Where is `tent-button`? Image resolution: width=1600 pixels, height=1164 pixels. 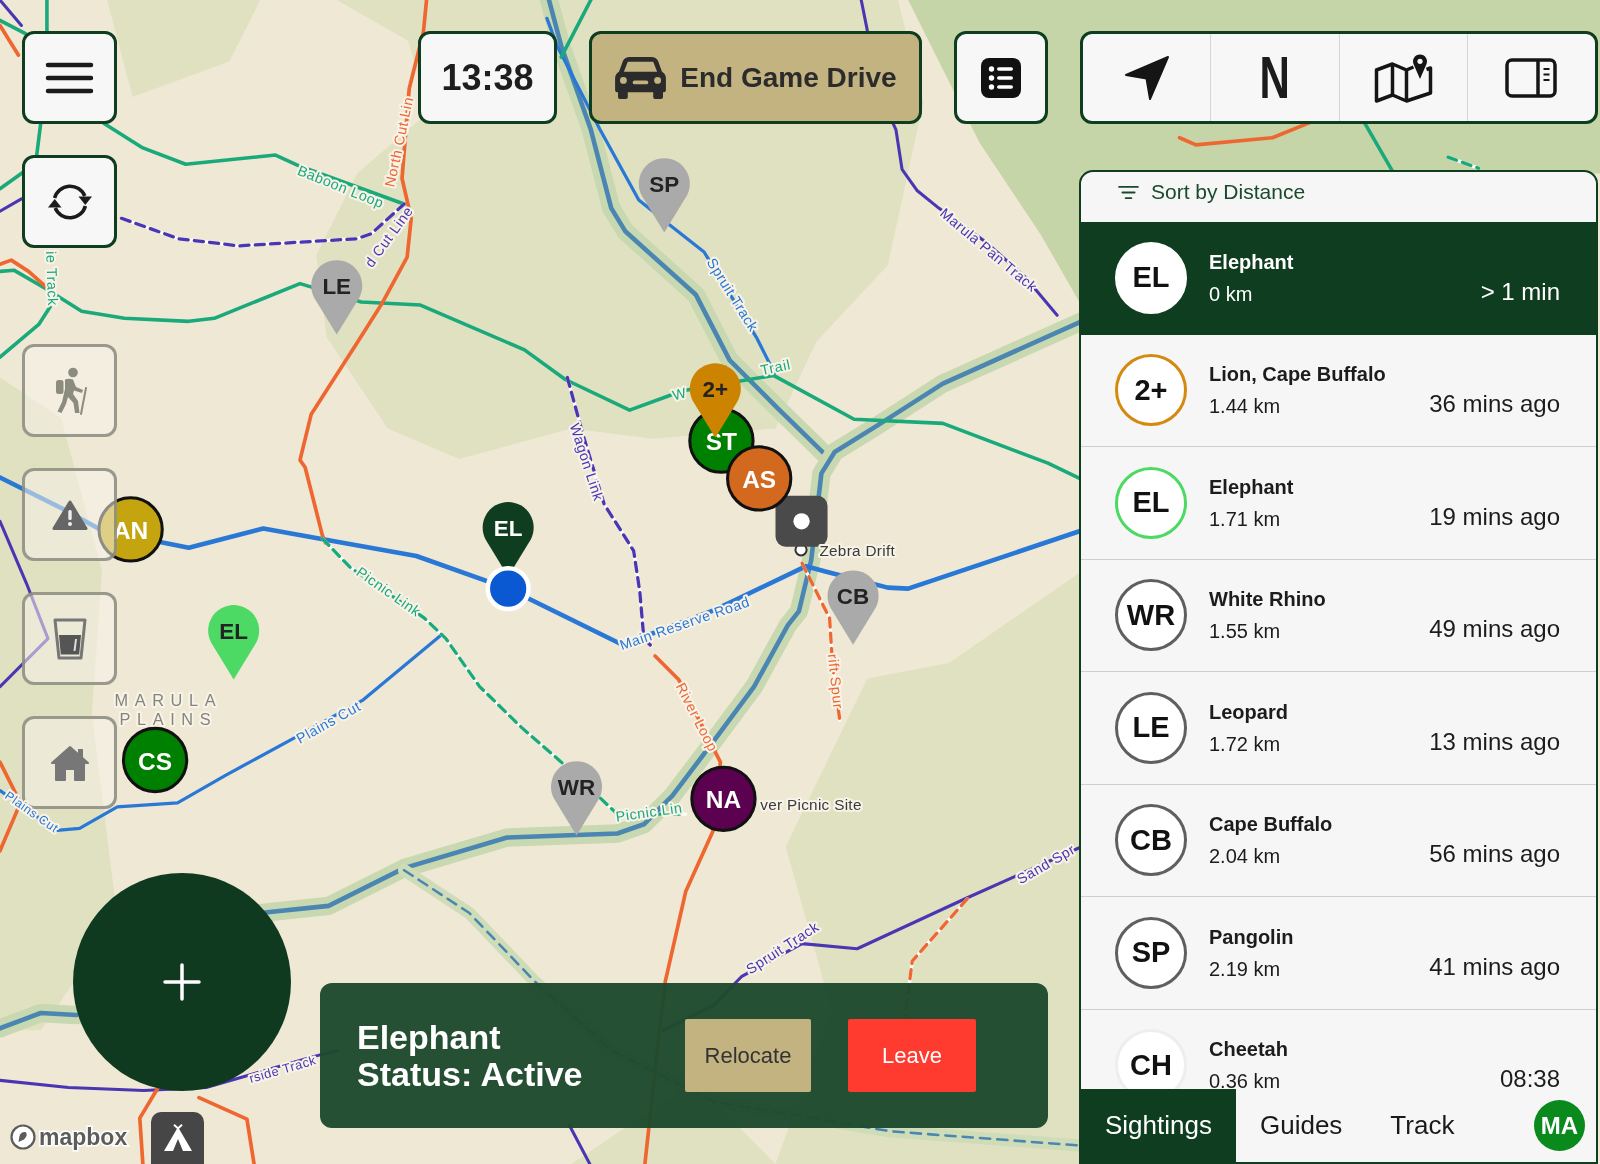 tent-button is located at coordinates (177, 1138).